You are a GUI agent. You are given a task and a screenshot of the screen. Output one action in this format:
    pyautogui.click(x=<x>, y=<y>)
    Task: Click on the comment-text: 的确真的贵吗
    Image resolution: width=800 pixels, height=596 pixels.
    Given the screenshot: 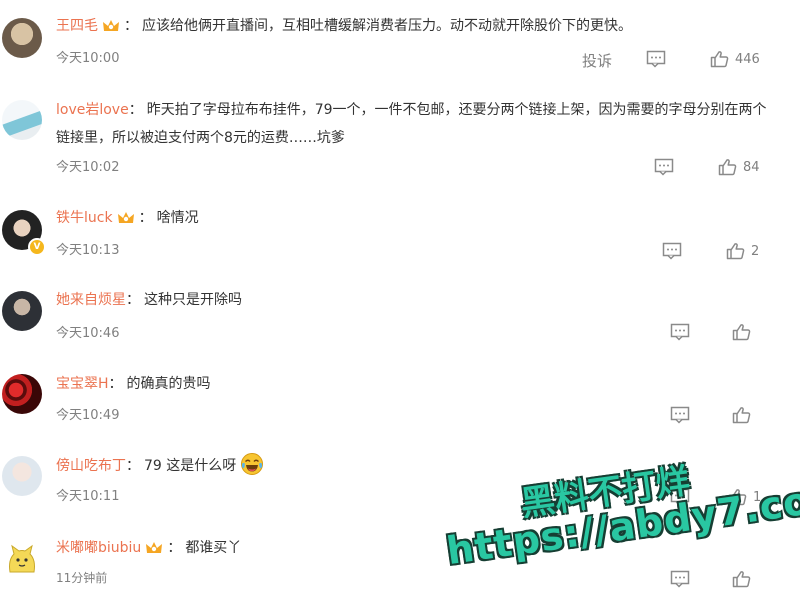 What is the action you would take?
    pyautogui.click(x=168, y=384)
    